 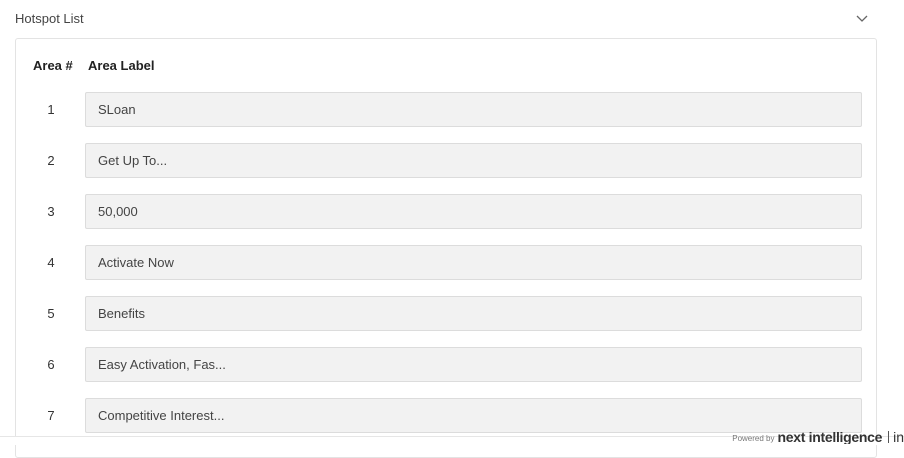 I want to click on table-row: 6, so click(x=446, y=364).